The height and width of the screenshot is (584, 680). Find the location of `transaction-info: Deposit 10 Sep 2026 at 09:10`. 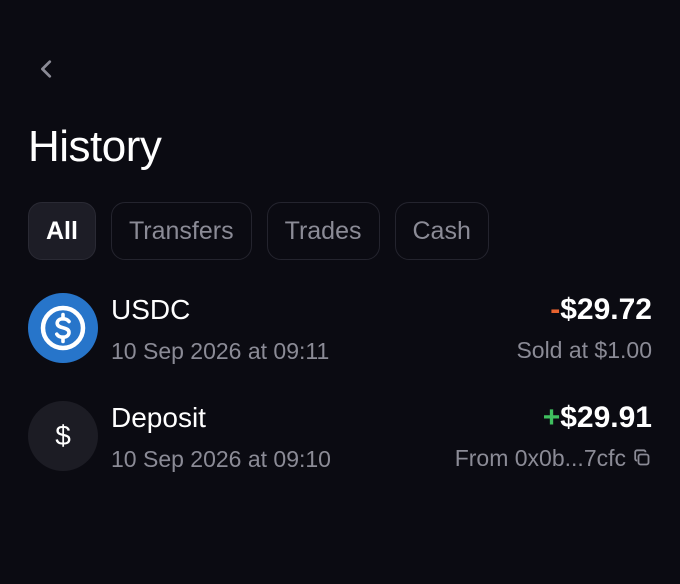

transaction-info: Deposit 10 Sep 2026 at 09:10 is located at coordinates (283, 436).